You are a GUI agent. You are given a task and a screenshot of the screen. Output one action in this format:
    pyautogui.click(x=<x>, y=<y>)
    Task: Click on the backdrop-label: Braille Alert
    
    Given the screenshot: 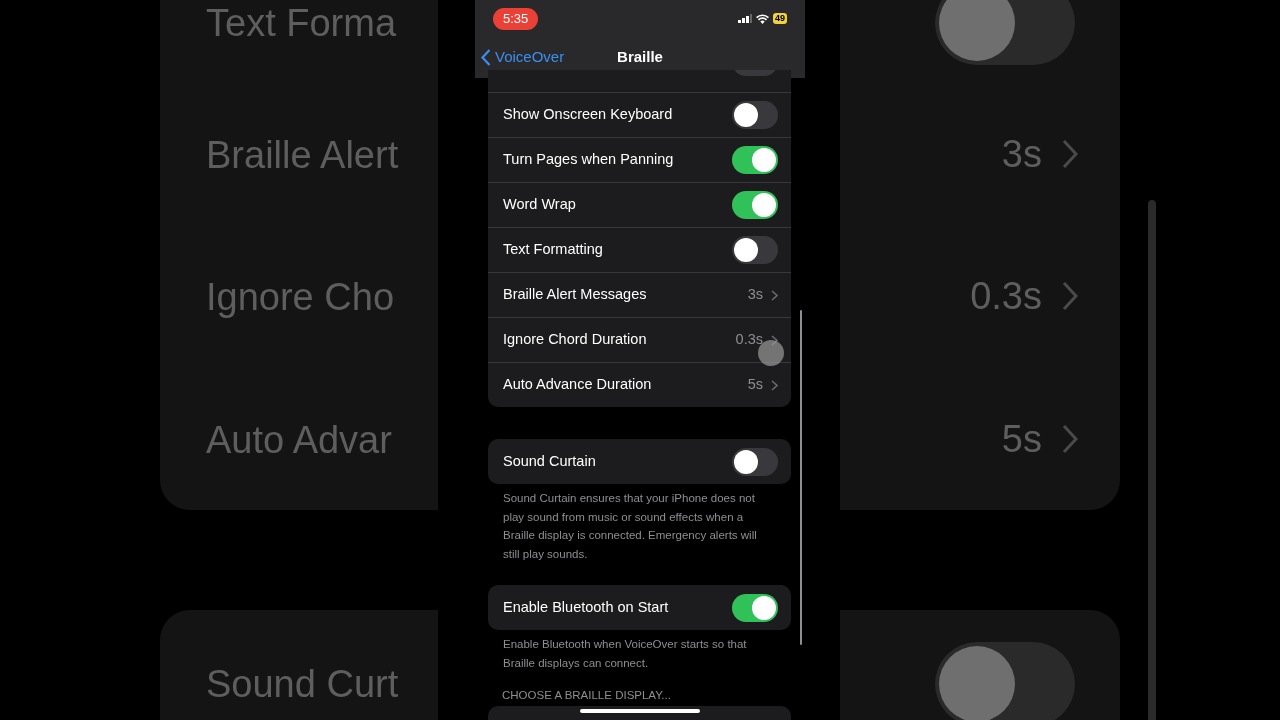 What is the action you would take?
    pyautogui.click(x=302, y=155)
    